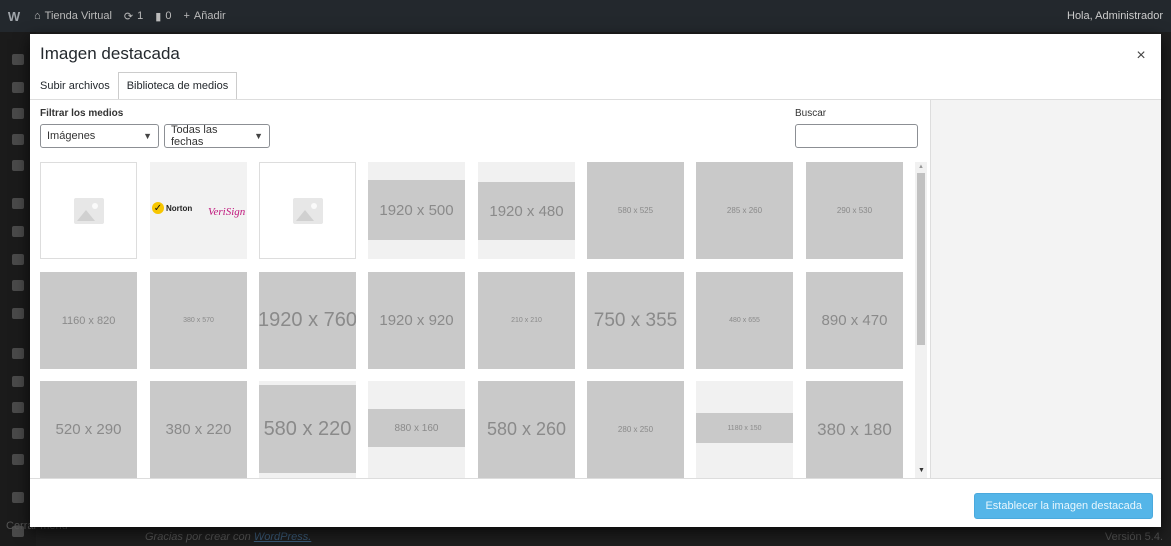 The width and height of the screenshot is (1171, 546). What do you see at coordinates (921, 167) in the screenshot?
I see `scroll-up-icon: ▲` at bounding box center [921, 167].